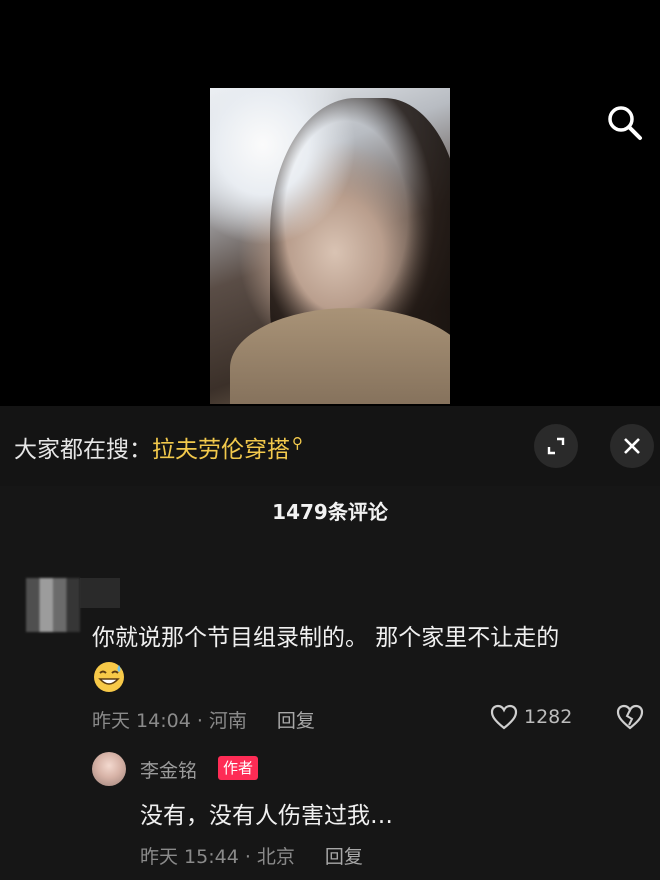 The width and height of the screenshot is (660, 880). I want to click on expand-icon, so click(556, 446).